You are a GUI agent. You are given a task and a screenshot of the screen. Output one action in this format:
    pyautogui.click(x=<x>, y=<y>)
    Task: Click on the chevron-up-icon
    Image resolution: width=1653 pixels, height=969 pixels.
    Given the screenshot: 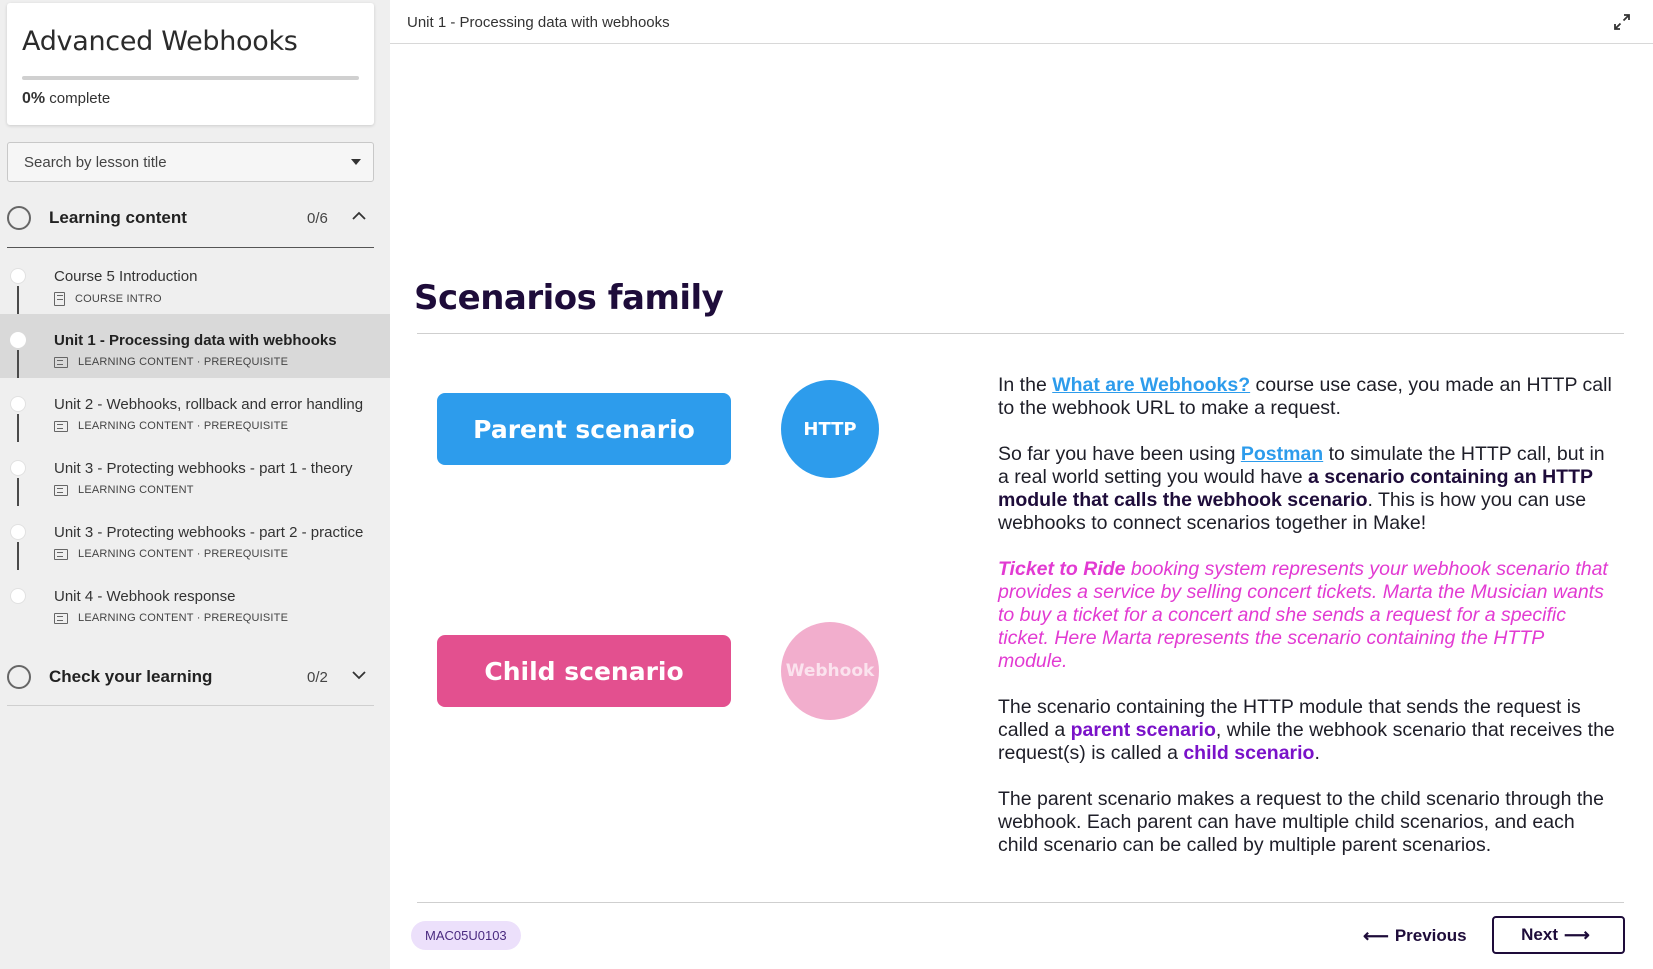 What is the action you would take?
    pyautogui.click(x=359, y=216)
    